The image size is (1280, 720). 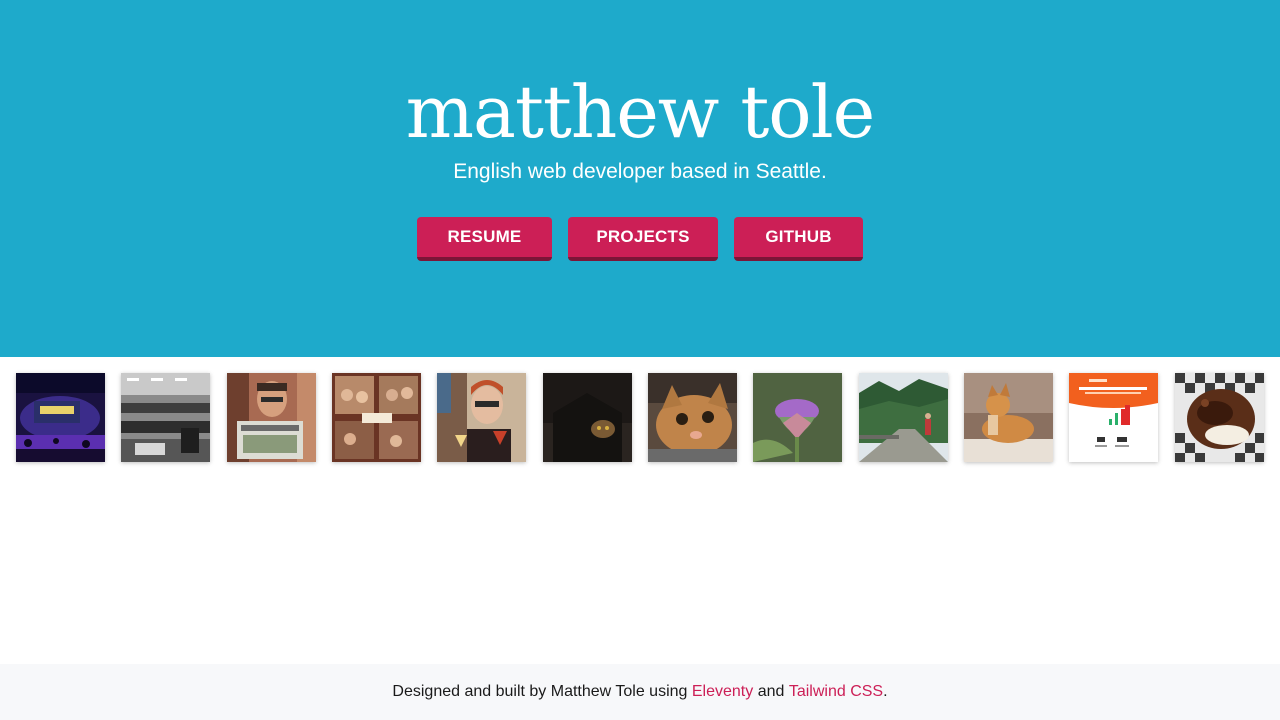 I want to click on gallery-thumb-cat-dark, so click(x=587, y=417).